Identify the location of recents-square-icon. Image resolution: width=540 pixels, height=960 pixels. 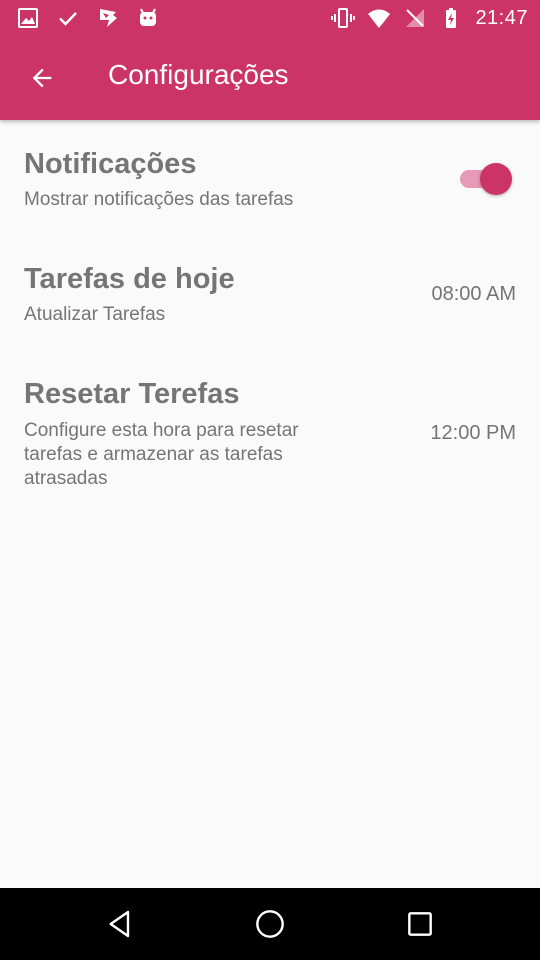
(420, 924).